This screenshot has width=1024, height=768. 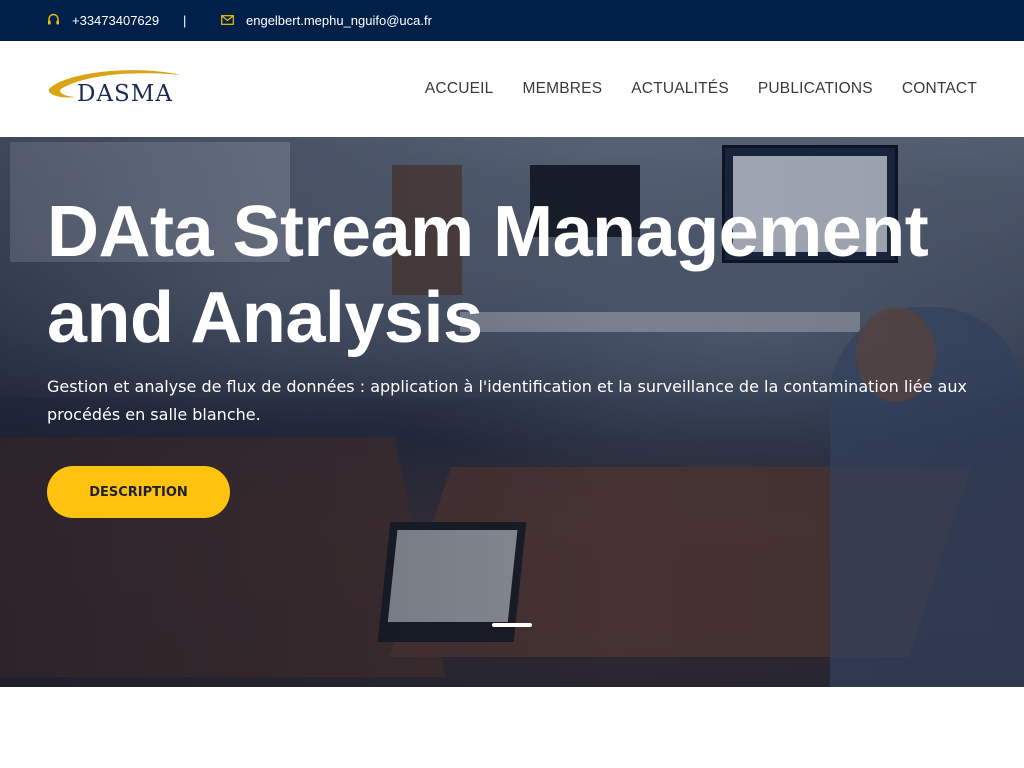 What do you see at coordinates (227, 20) in the screenshot?
I see `envelope-icon` at bounding box center [227, 20].